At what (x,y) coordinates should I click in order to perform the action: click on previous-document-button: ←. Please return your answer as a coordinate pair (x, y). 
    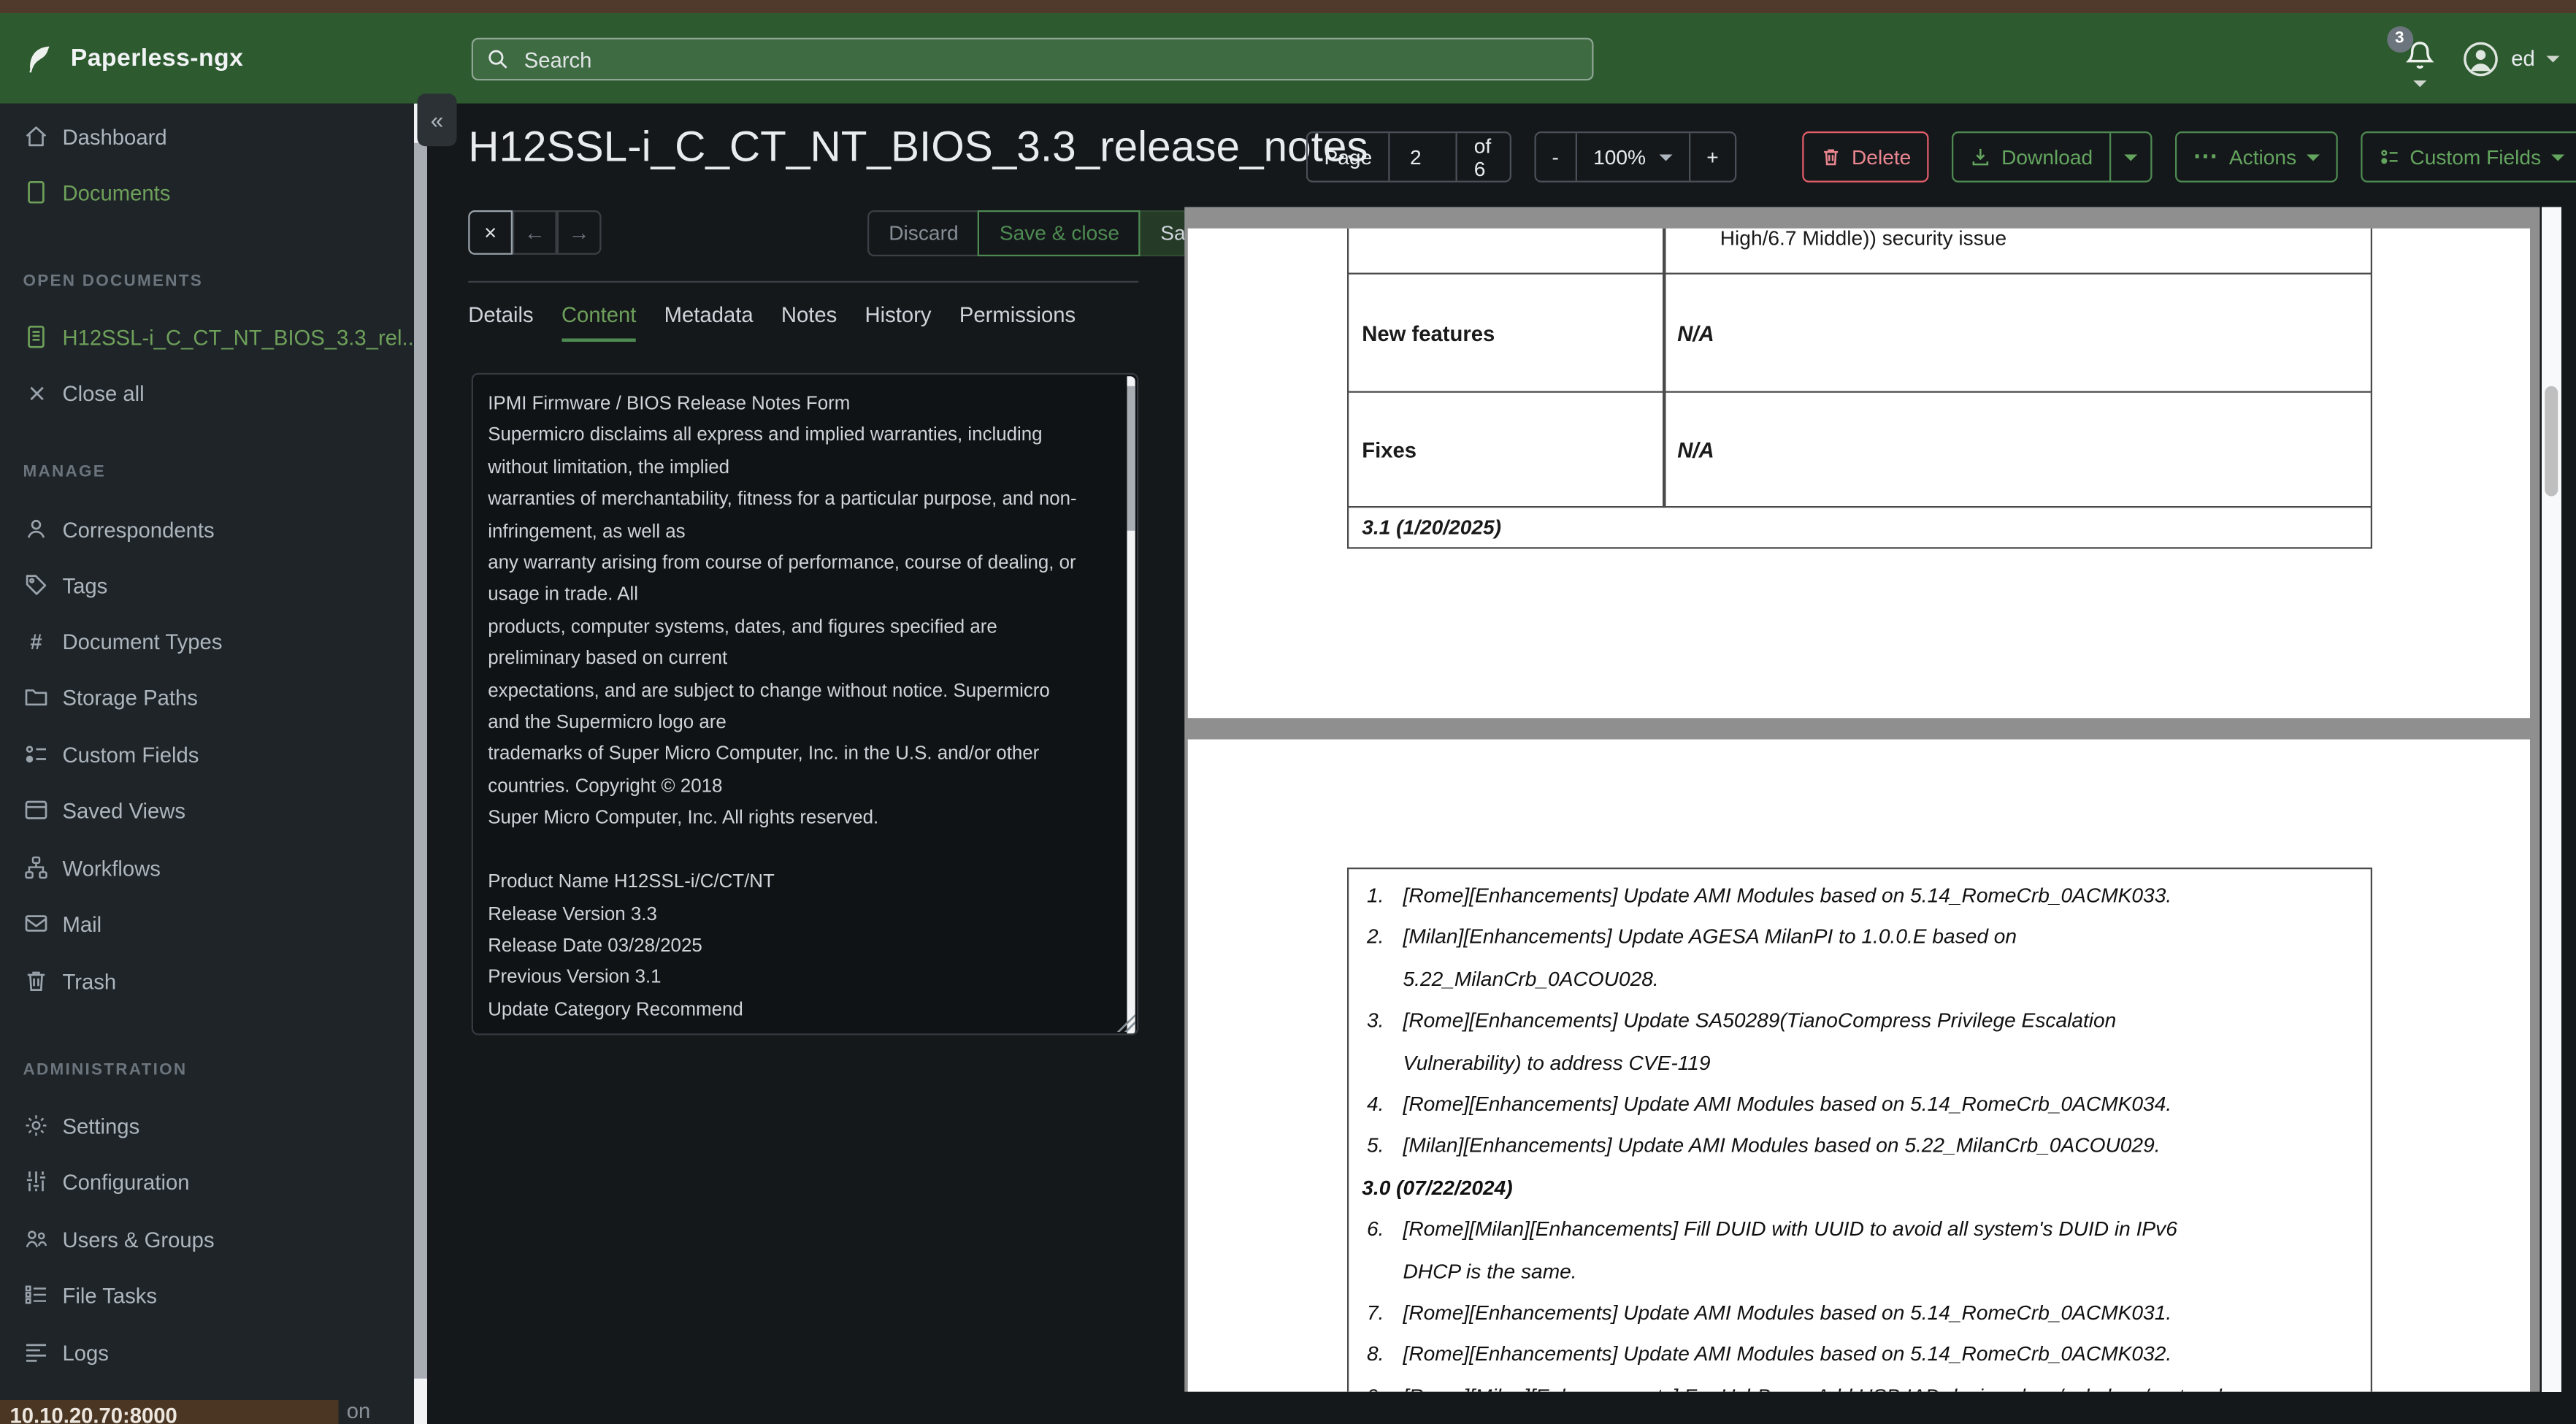
    Looking at the image, I should click on (535, 233).